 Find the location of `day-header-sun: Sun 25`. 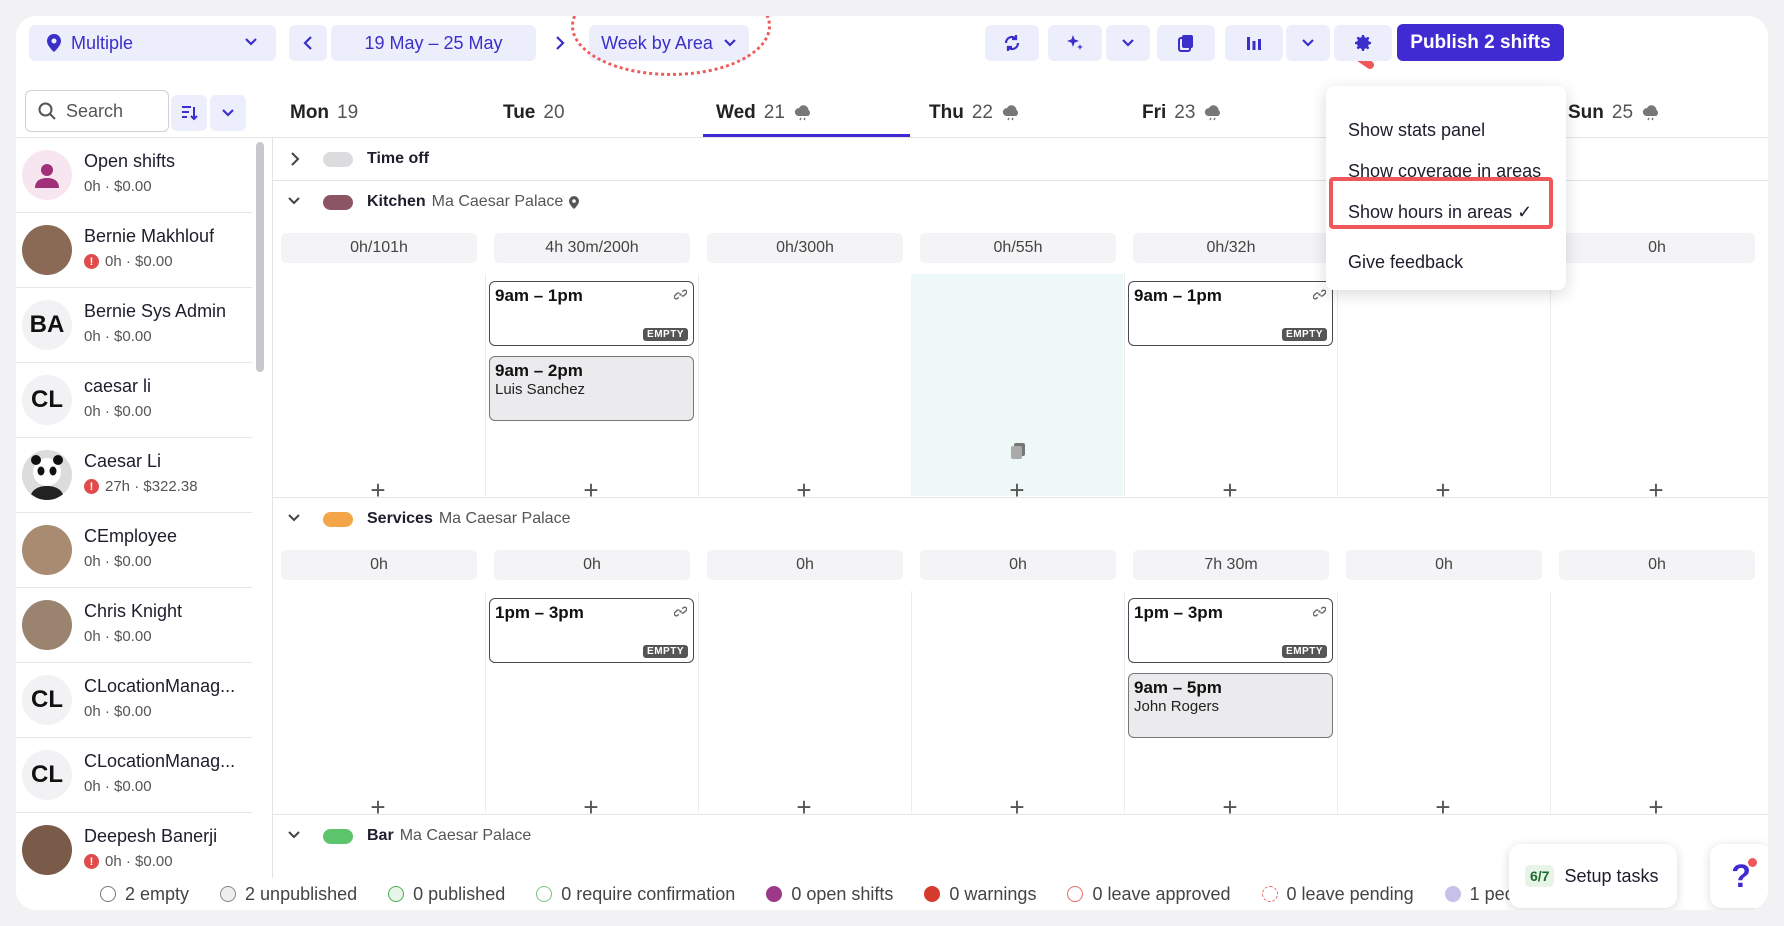

day-header-sun: Sun 25 is located at coordinates (1614, 113).